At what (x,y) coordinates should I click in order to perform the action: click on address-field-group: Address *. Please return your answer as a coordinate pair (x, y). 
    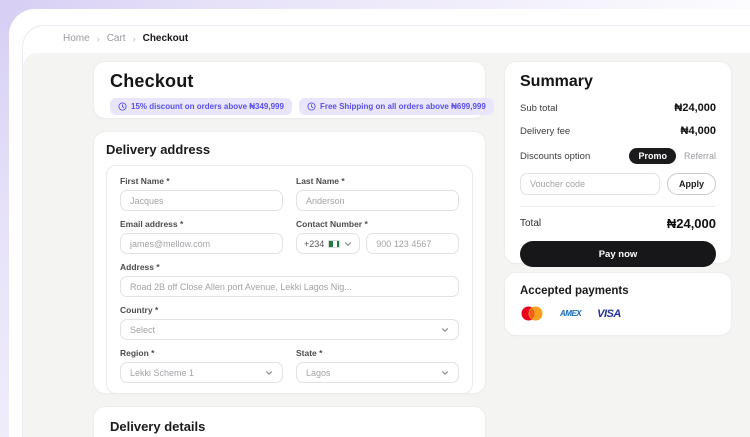
    Looking at the image, I should click on (289, 279).